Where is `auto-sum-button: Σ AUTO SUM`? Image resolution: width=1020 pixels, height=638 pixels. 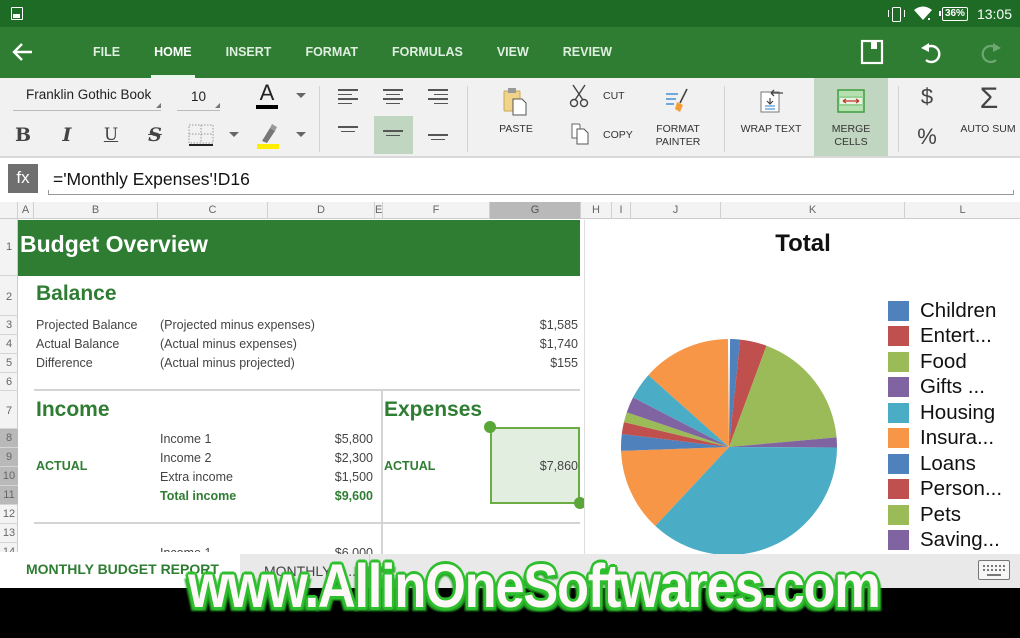 auto-sum-button: Σ AUTO SUM is located at coordinates (988, 115).